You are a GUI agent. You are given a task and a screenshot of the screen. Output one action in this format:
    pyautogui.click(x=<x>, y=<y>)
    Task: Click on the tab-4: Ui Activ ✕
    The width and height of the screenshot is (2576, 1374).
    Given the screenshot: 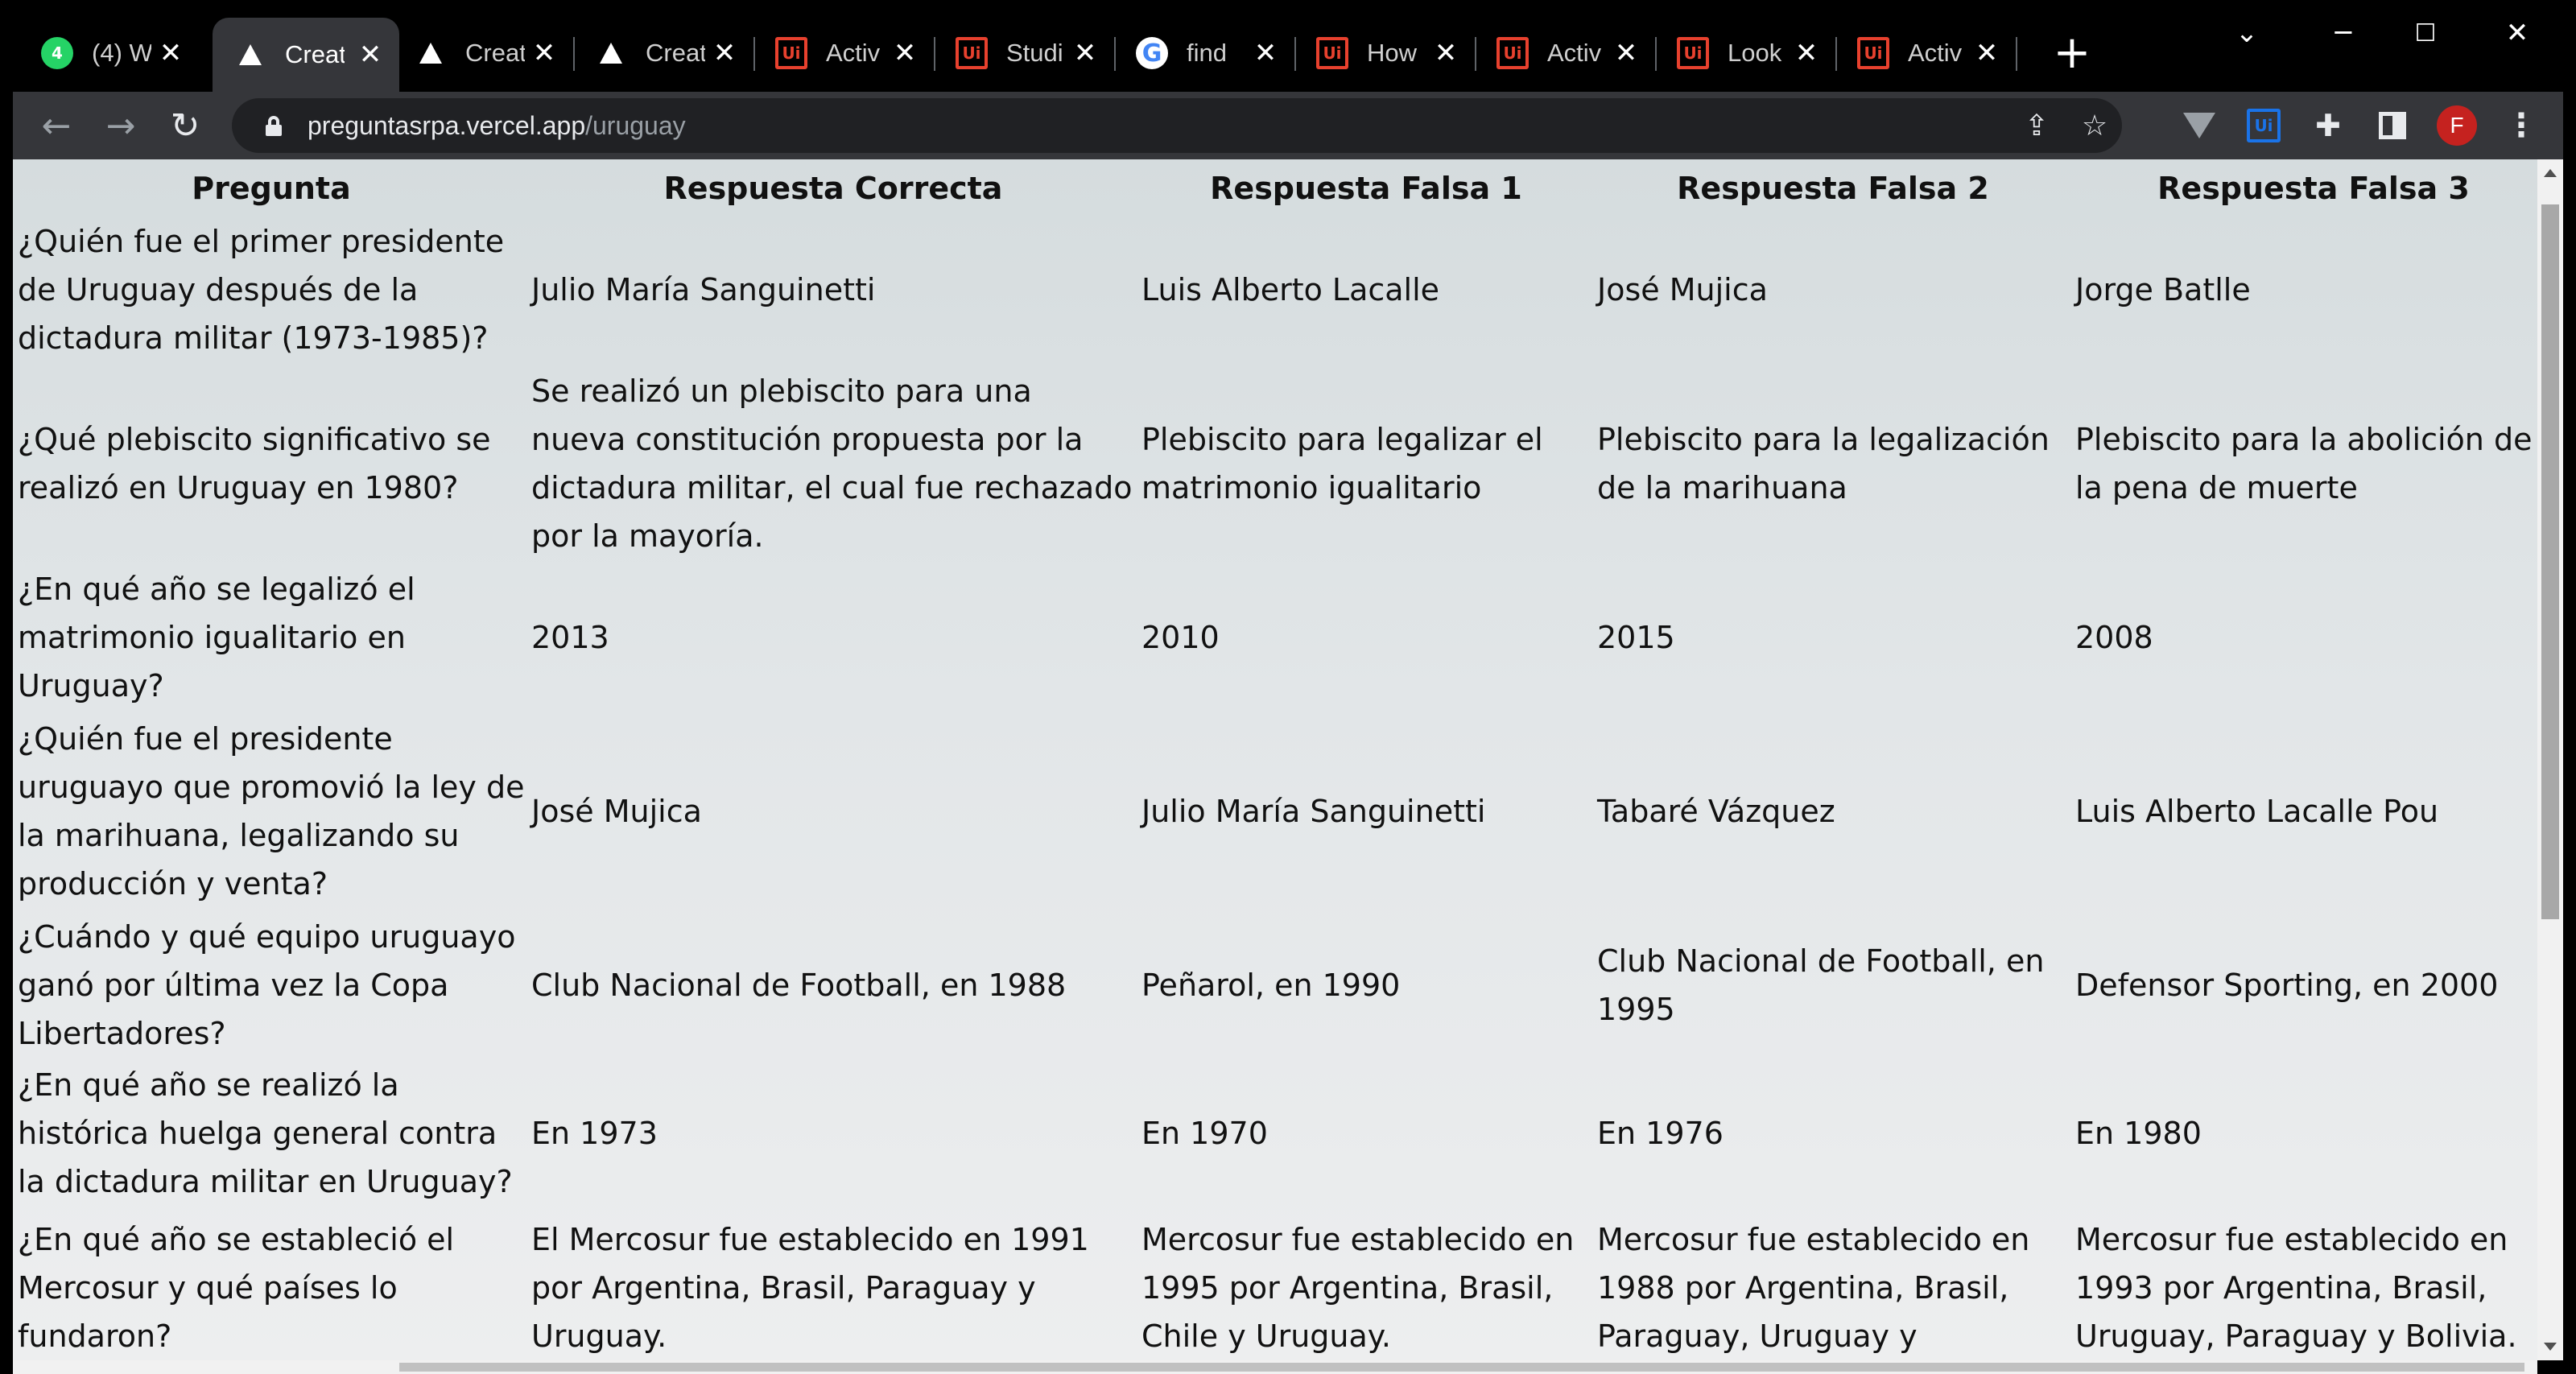 What is the action you would take?
    pyautogui.click(x=844, y=53)
    